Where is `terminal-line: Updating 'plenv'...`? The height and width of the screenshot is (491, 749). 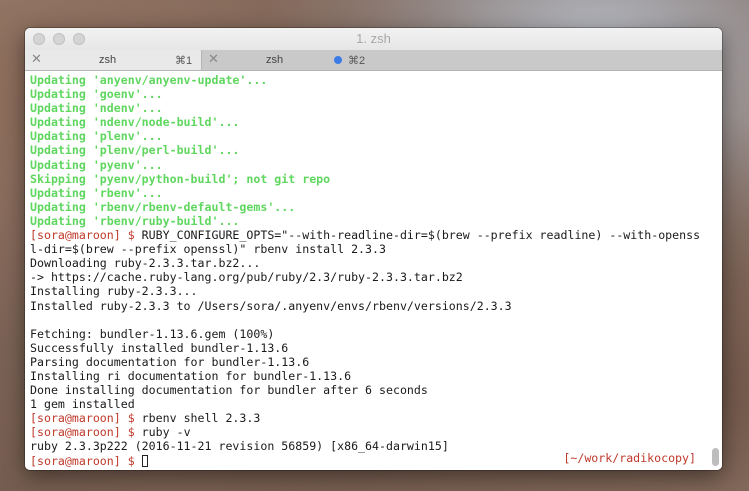
terminal-line: Updating 'plenv'... is located at coordinates (376, 136).